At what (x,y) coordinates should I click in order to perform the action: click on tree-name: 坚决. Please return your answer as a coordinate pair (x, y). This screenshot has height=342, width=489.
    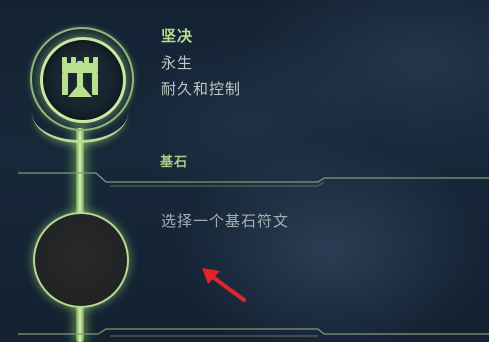
    Looking at the image, I should click on (177, 36).